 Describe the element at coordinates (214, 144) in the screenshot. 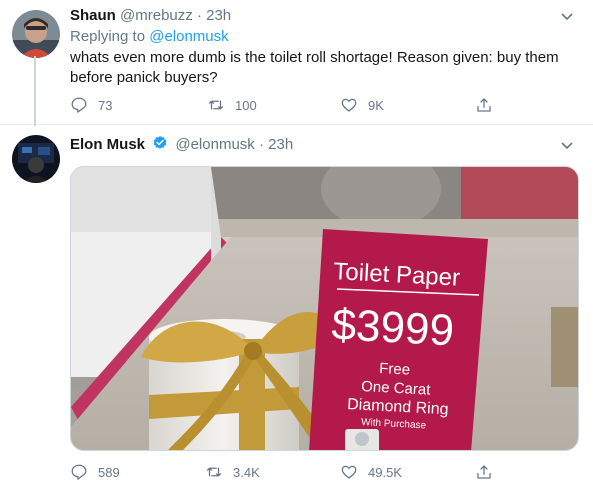

I see `user-handle: @elonmusk` at that location.